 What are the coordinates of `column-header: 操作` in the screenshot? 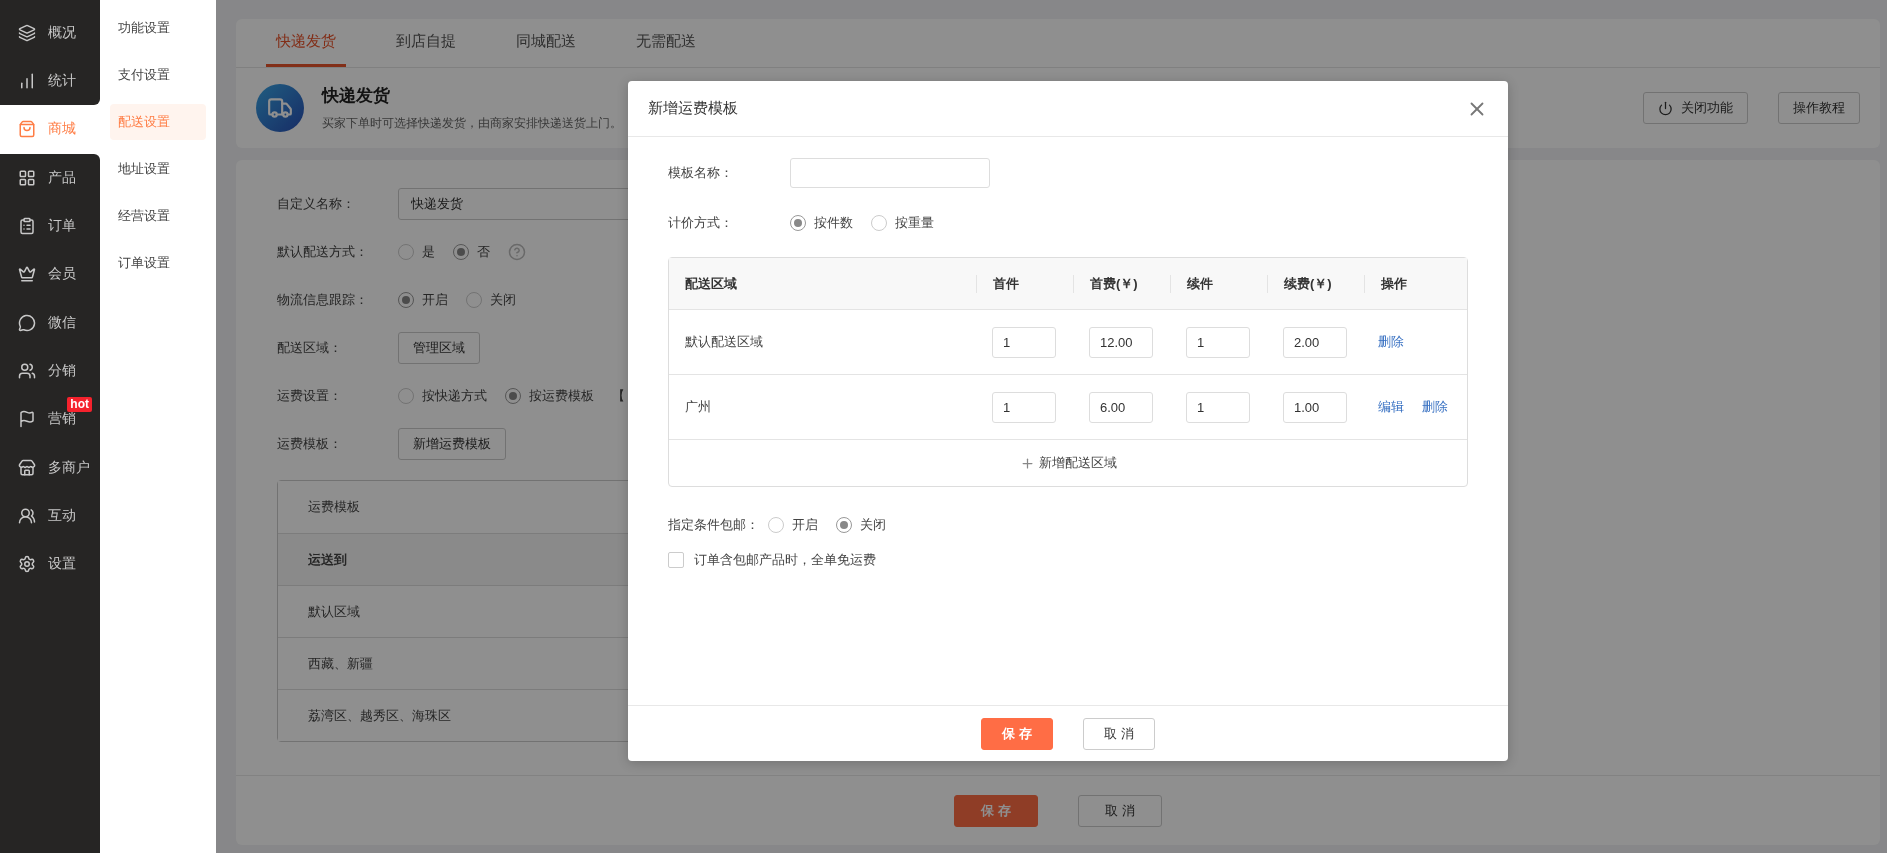 It's located at (1415, 283).